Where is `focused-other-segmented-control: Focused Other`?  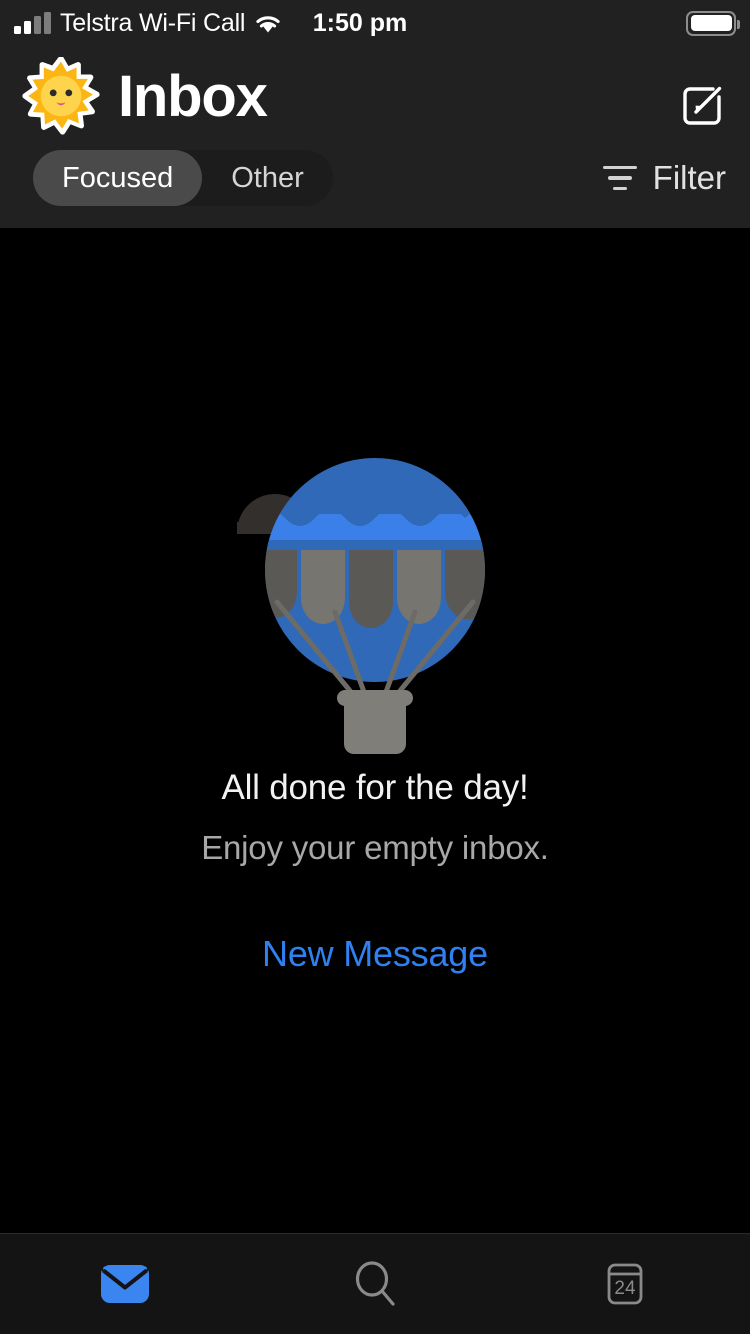
focused-other-segmented-control: Focused Other is located at coordinates (183, 178).